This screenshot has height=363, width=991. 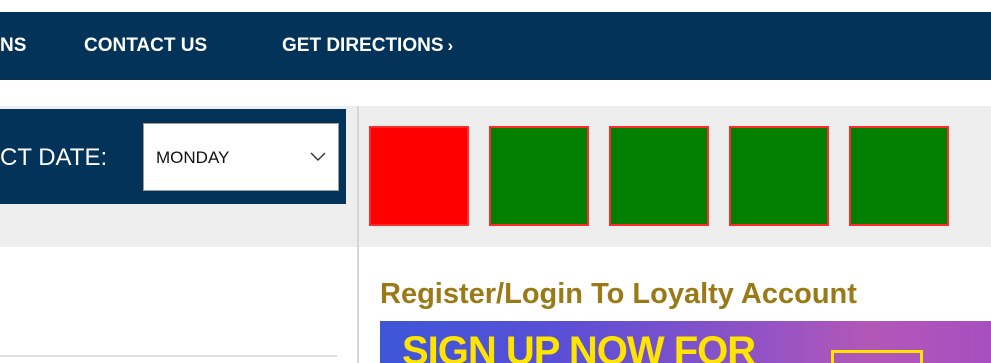 What do you see at coordinates (168, 356) in the screenshot?
I see `left-divider-line` at bounding box center [168, 356].